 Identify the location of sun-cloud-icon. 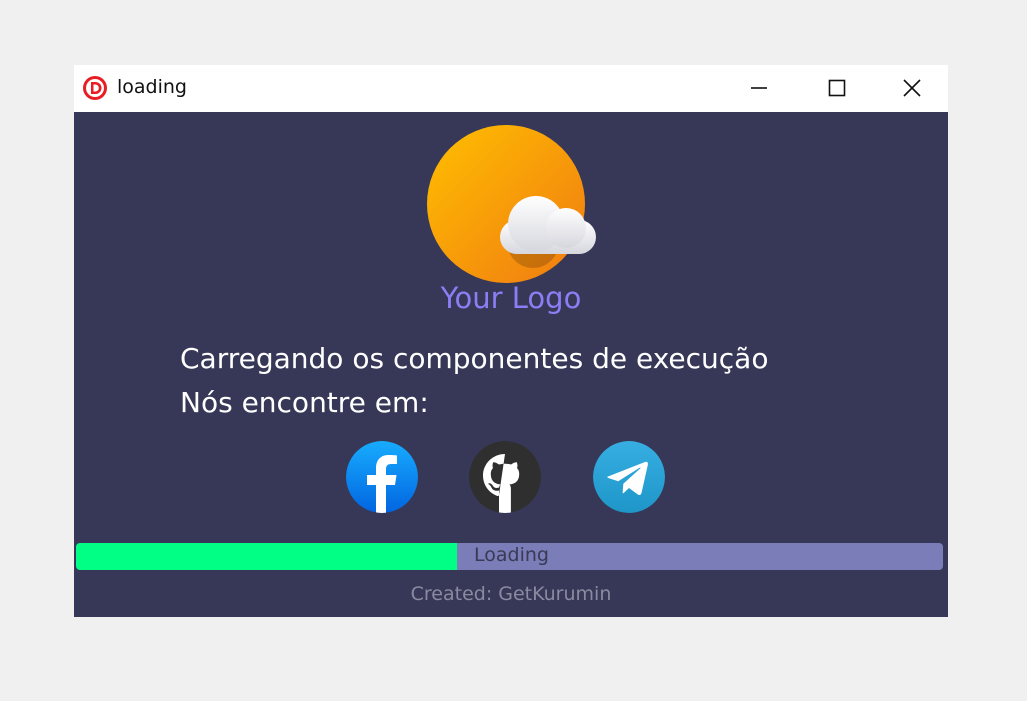
(511, 204).